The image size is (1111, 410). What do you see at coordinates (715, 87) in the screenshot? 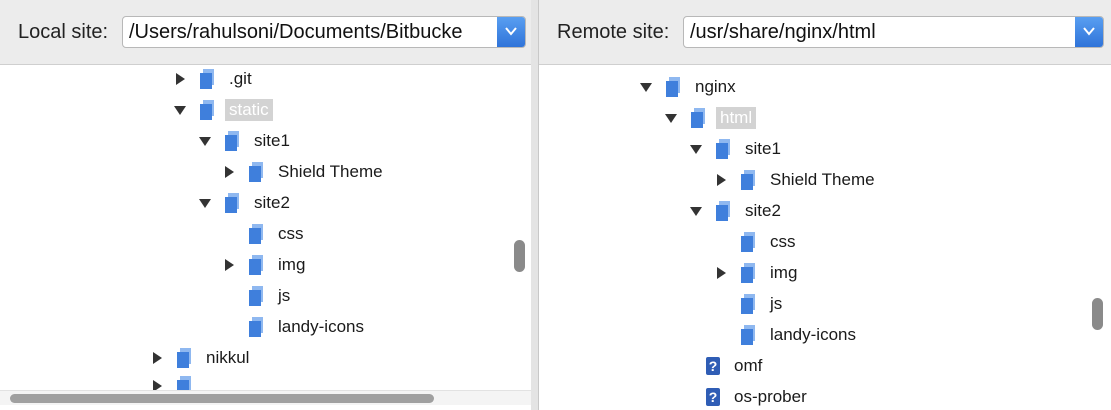
I see `remote-tree-node-label: nginx` at bounding box center [715, 87].